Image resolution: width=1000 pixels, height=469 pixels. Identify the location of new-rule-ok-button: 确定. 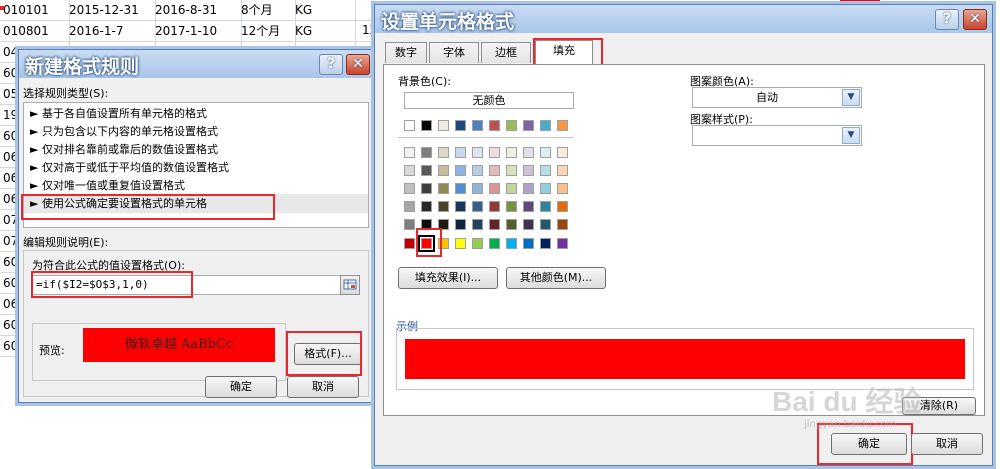
(241, 387).